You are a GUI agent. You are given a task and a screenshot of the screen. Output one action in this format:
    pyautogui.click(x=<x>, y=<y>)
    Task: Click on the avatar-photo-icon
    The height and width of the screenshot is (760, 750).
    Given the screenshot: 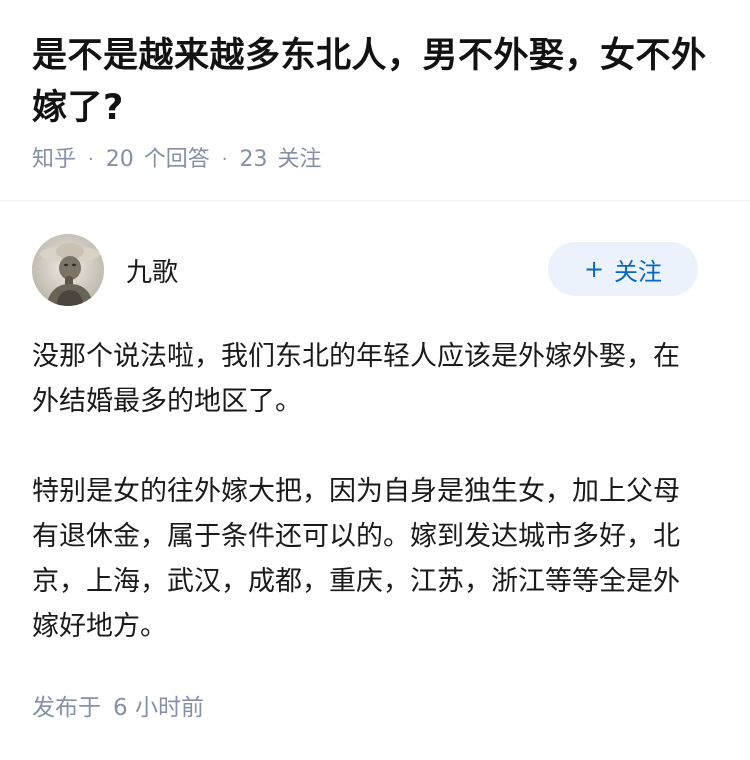 What is the action you would take?
    pyautogui.click(x=68, y=270)
    